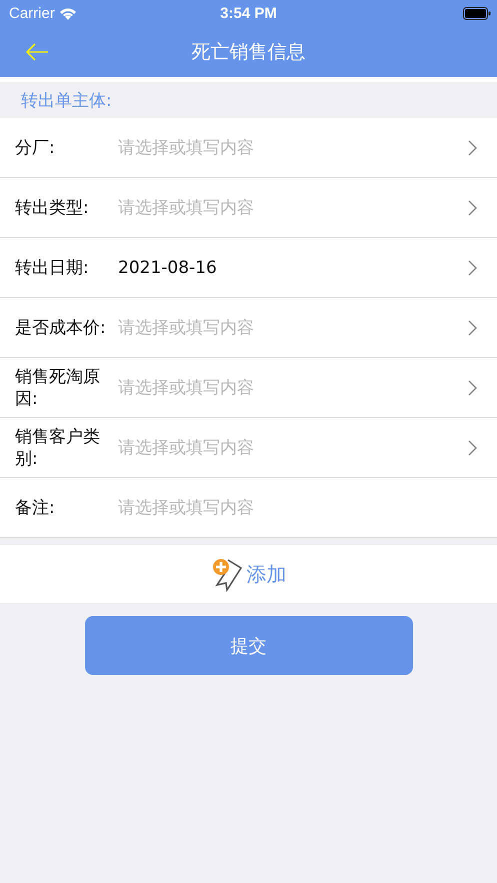 The height and width of the screenshot is (883, 497). I want to click on form-row: 销售死淘原因: 请选择或填写内容, so click(248, 388).